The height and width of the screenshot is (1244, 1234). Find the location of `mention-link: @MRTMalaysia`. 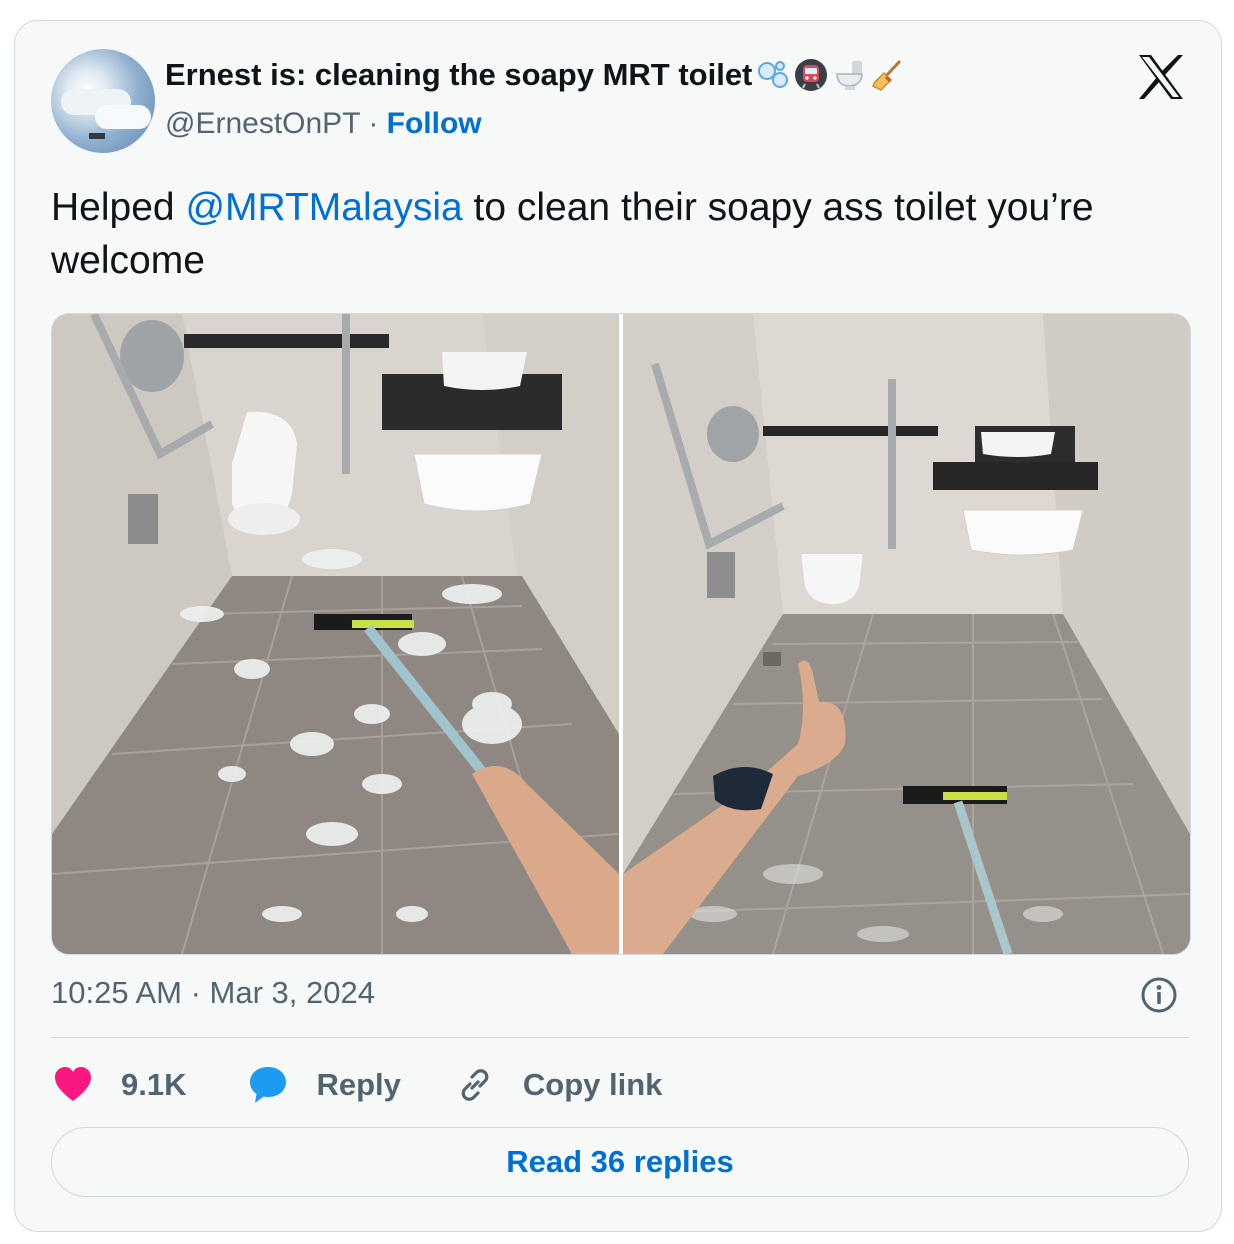

mention-link: @MRTMalaysia is located at coordinates (323, 207).